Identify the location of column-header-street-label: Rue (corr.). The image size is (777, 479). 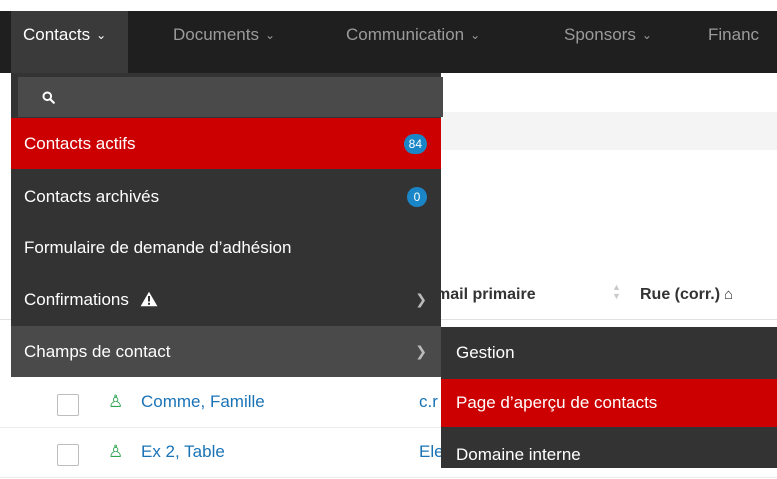
(680, 294).